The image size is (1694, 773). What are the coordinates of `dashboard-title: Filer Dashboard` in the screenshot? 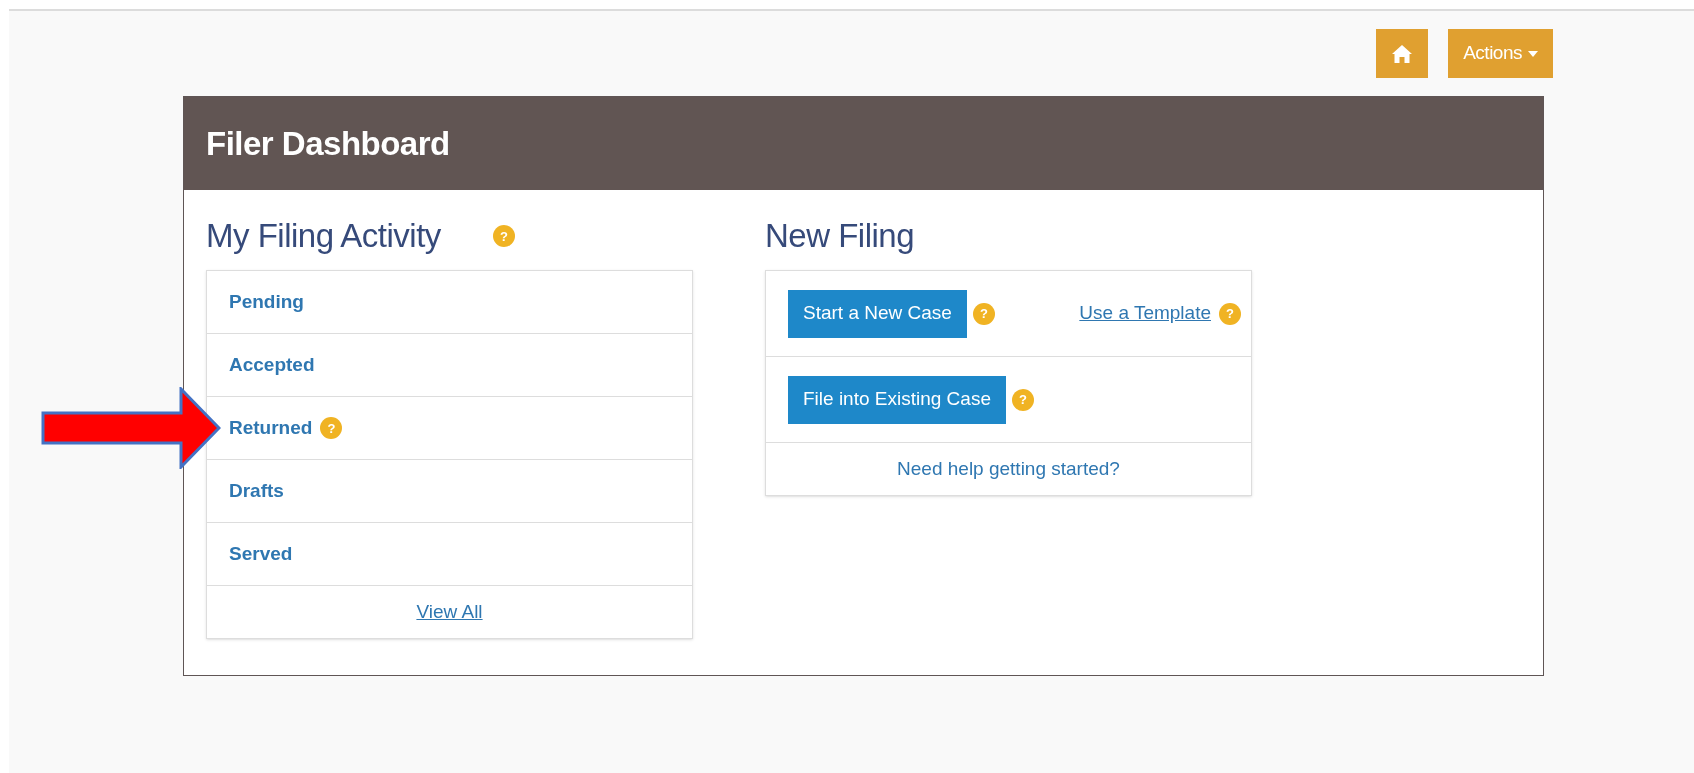 It's located at (328, 143).